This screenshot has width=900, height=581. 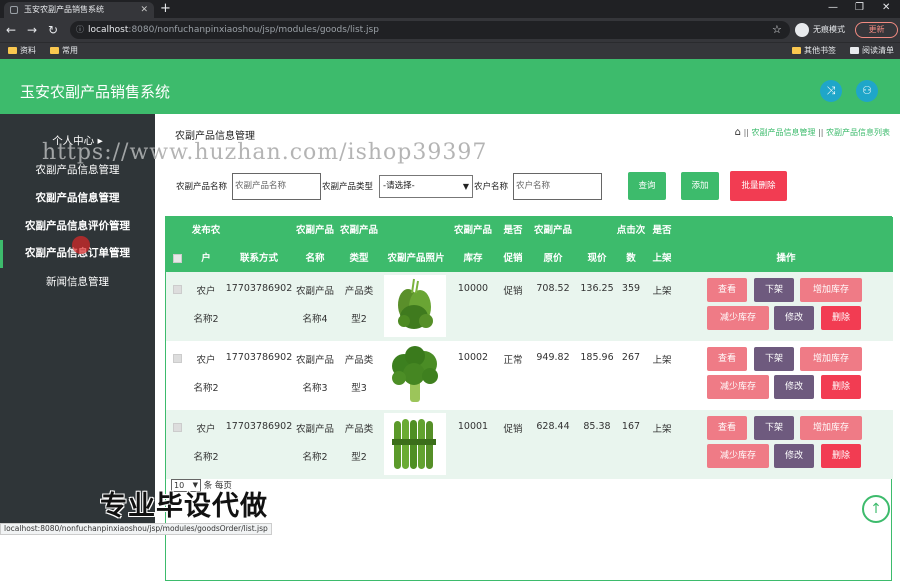 What do you see at coordinates (700, 186) in the screenshot?
I see `add-button: 添加` at bounding box center [700, 186].